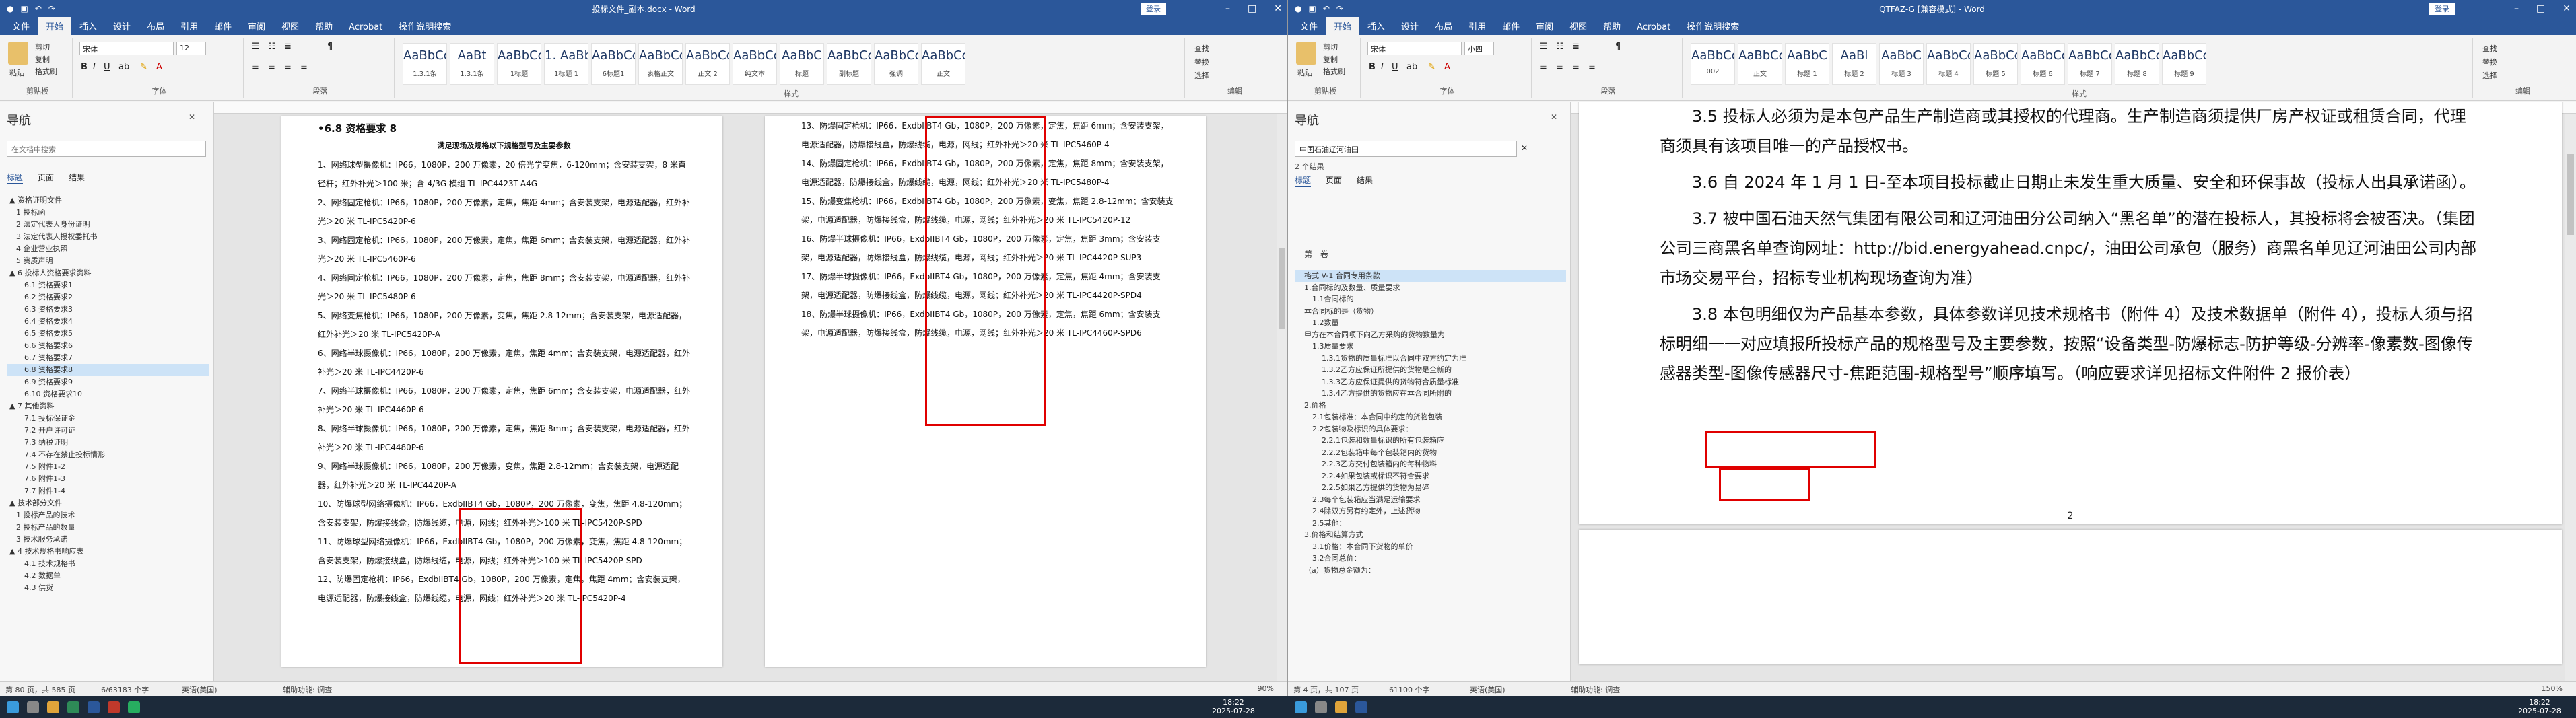 The width and height of the screenshot is (2576, 718). I want to click on nav-heading-item: 6.3 资格要求3, so click(108, 309).